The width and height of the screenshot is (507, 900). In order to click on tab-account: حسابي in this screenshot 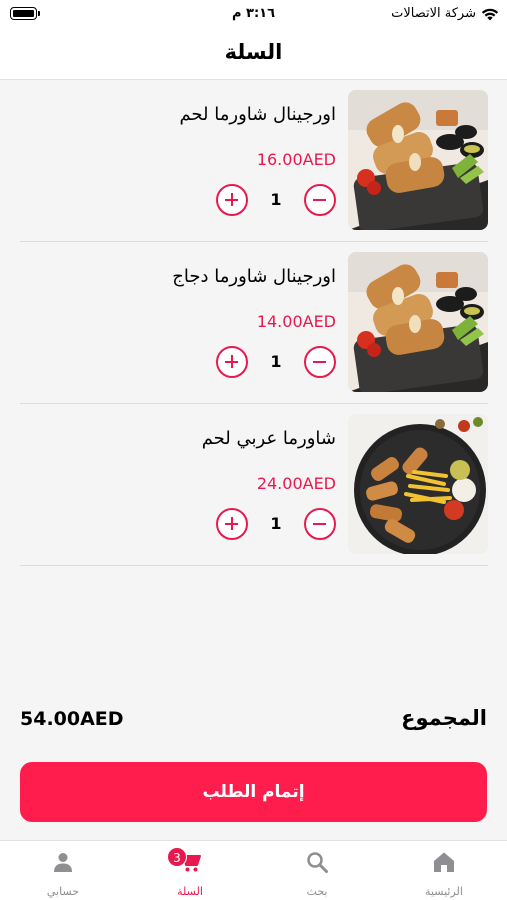, I will do `click(63, 870)`.